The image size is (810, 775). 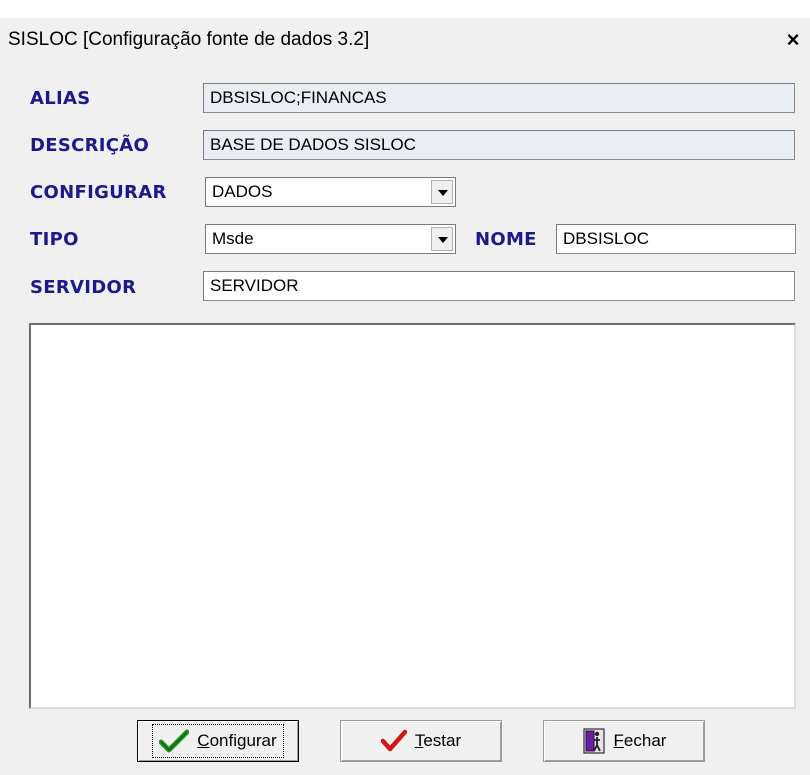 I want to click on fechar-button: Fechar, so click(x=624, y=741).